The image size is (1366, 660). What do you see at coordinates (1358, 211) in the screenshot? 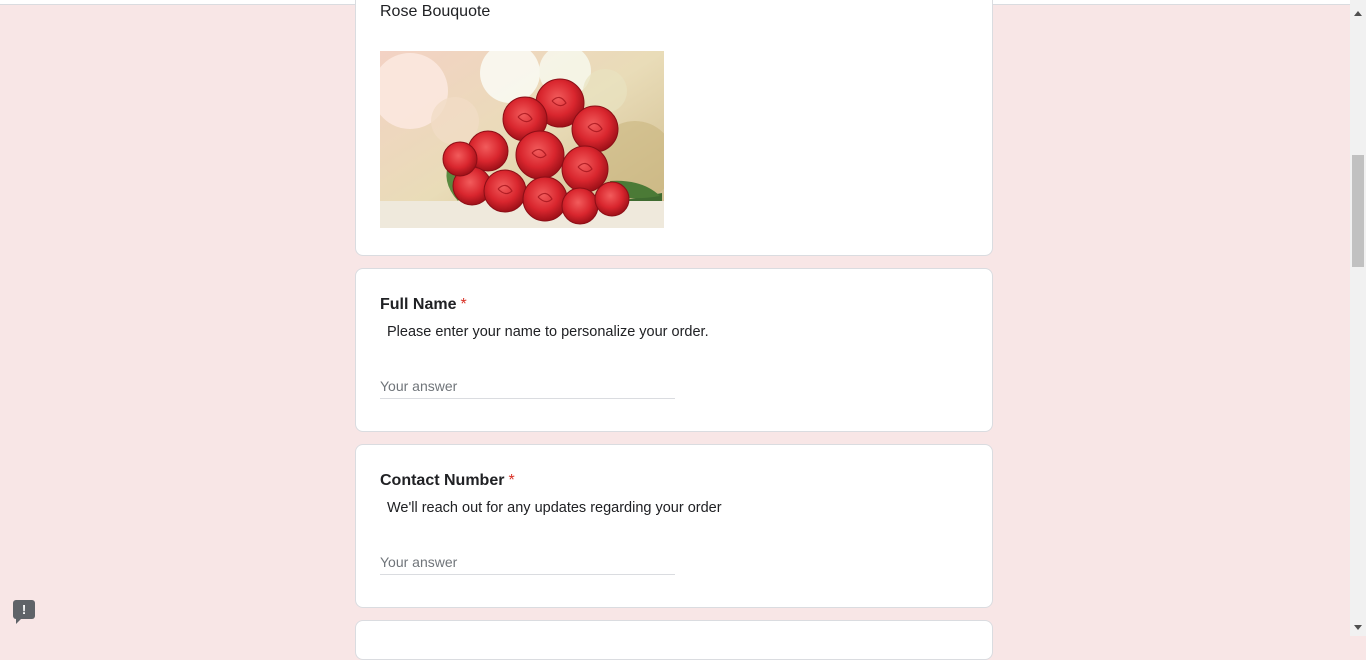
I see `scroll-thumb` at bounding box center [1358, 211].